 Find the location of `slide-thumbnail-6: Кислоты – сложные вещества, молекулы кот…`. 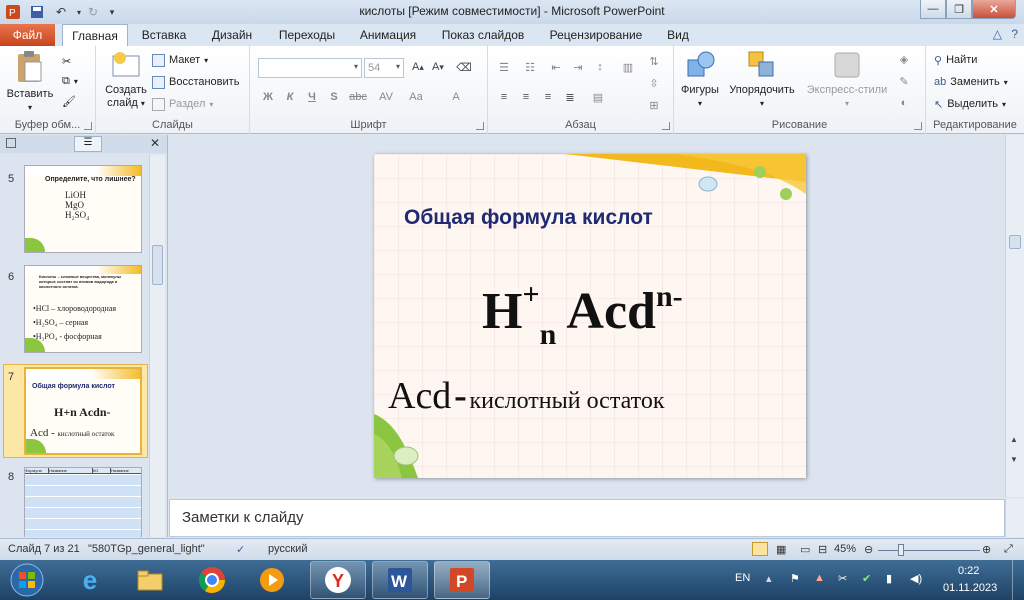

slide-thumbnail-6: Кислоты – сложные вещества, молекулы кот… is located at coordinates (83, 309).